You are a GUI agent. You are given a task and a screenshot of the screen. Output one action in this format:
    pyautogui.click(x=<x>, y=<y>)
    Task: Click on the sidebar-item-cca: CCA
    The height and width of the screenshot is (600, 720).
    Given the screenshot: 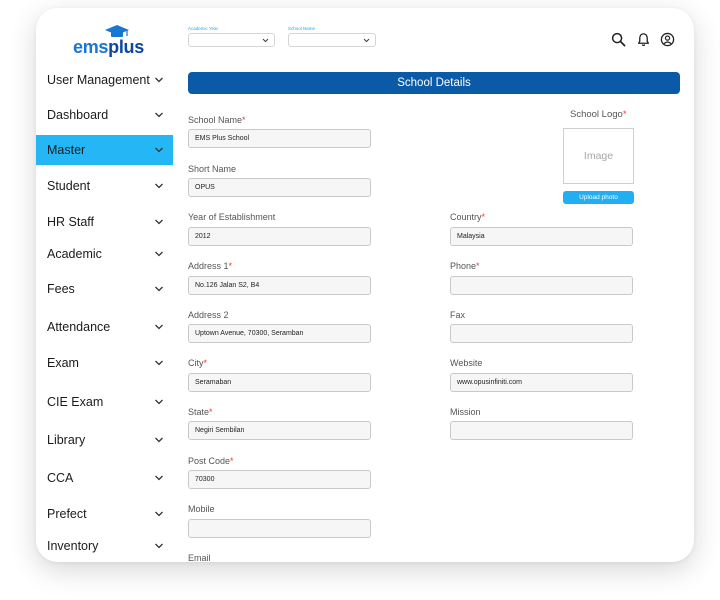 What is the action you would take?
    pyautogui.click(x=104, y=478)
    